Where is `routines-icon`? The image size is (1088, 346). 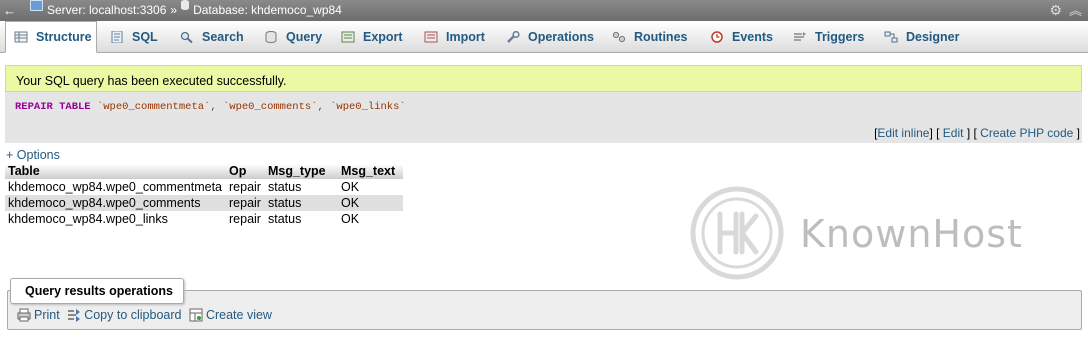
routines-icon is located at coordinates (619, 37).